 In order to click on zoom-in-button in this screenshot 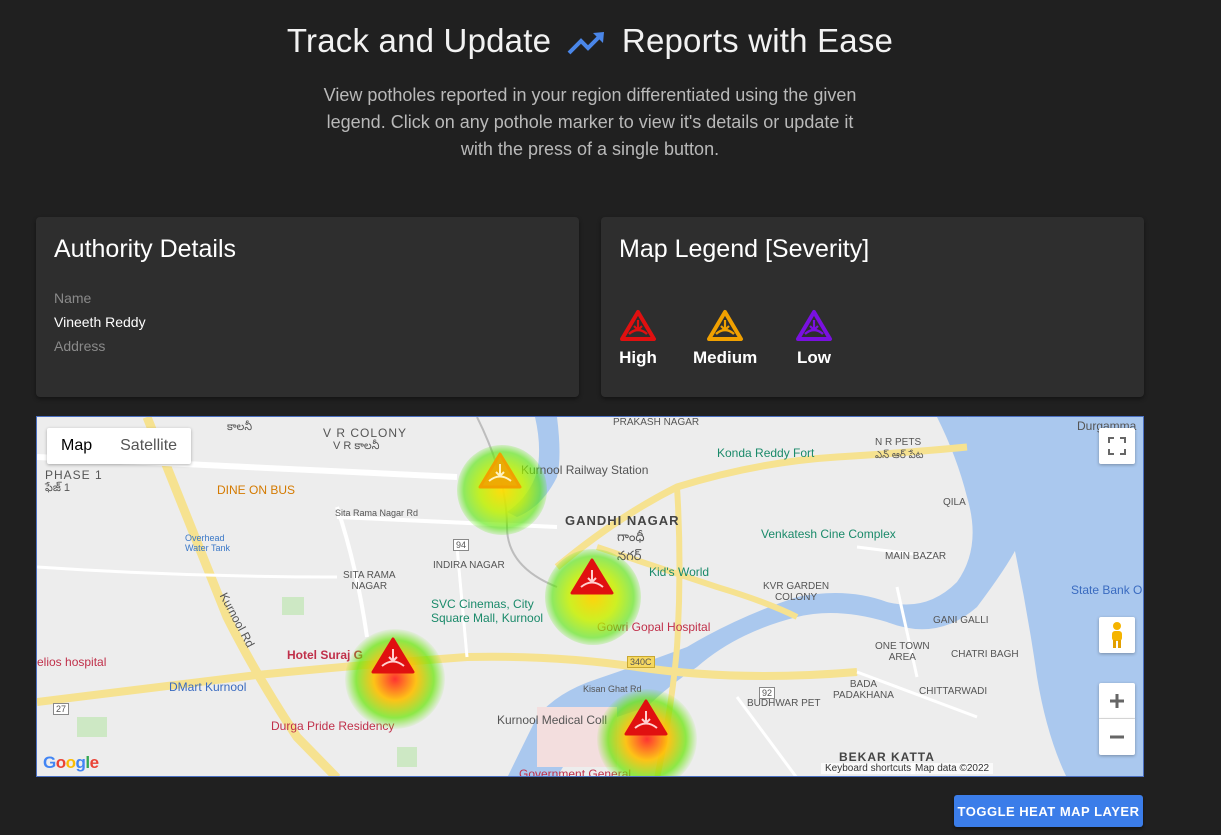, I will do `click(1117, 701)`.